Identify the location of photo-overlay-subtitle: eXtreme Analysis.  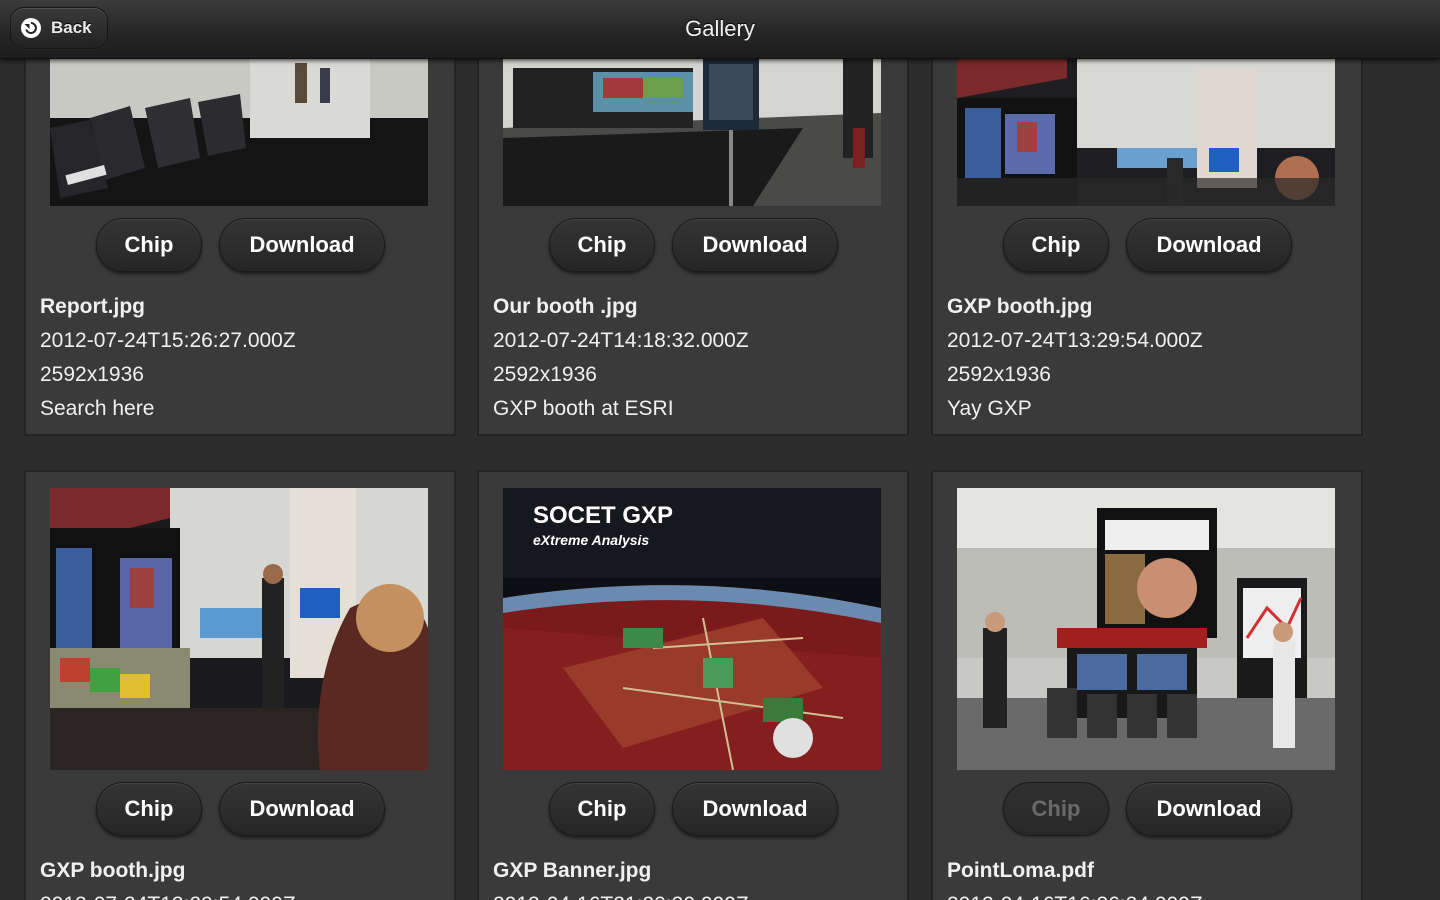
(591, 540).